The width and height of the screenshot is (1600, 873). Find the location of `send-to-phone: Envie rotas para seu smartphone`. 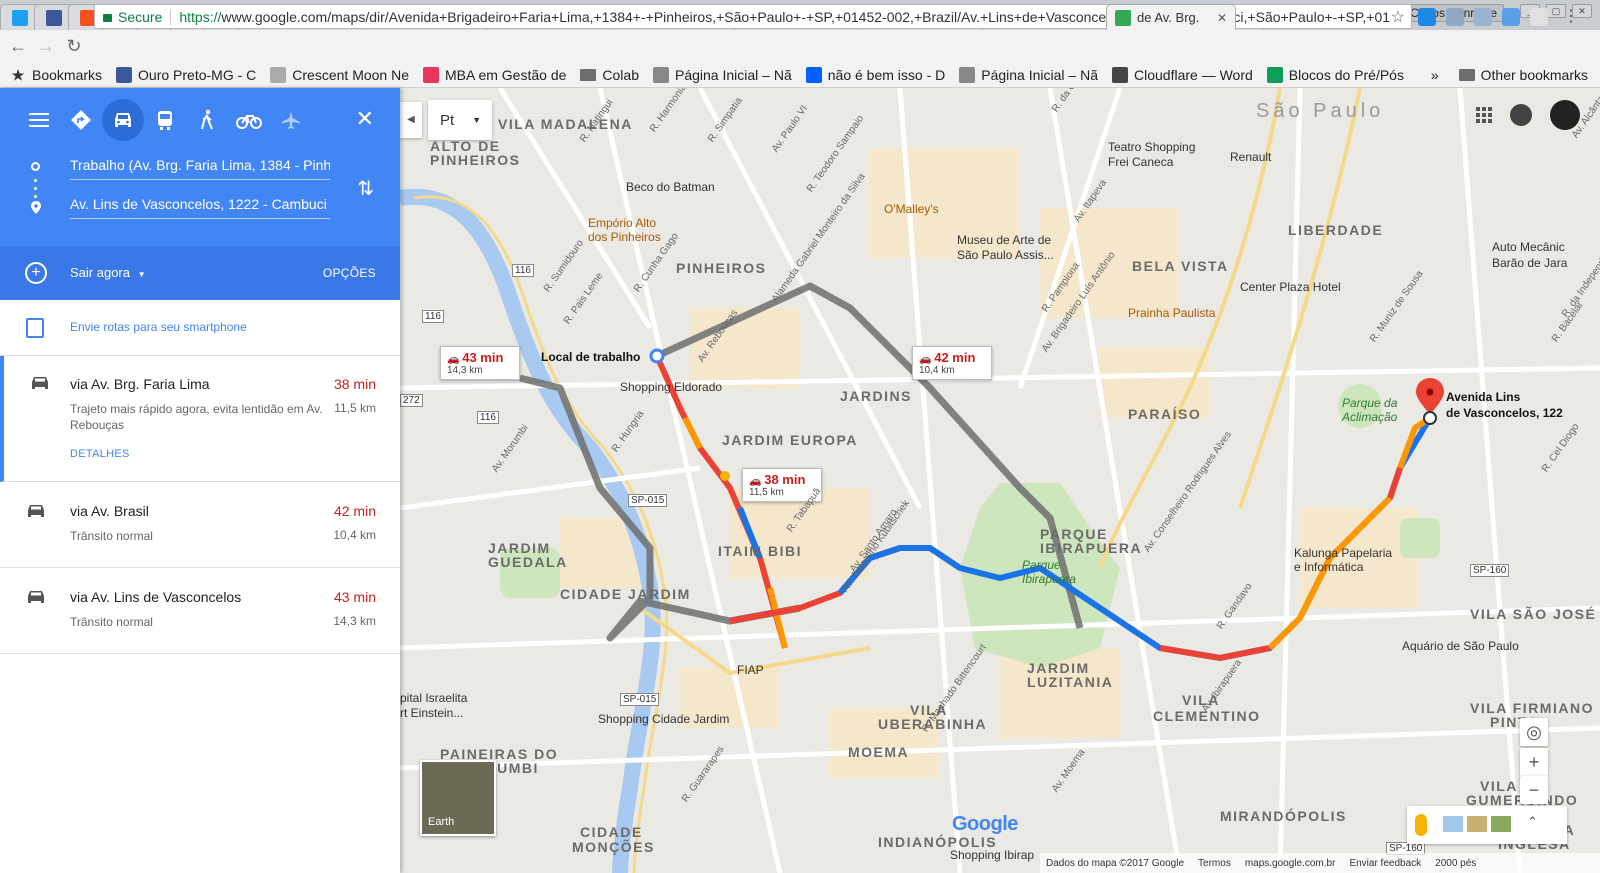

send-to-phone: Envie rotas para seu smartphone is located at coordinates (200, 328).